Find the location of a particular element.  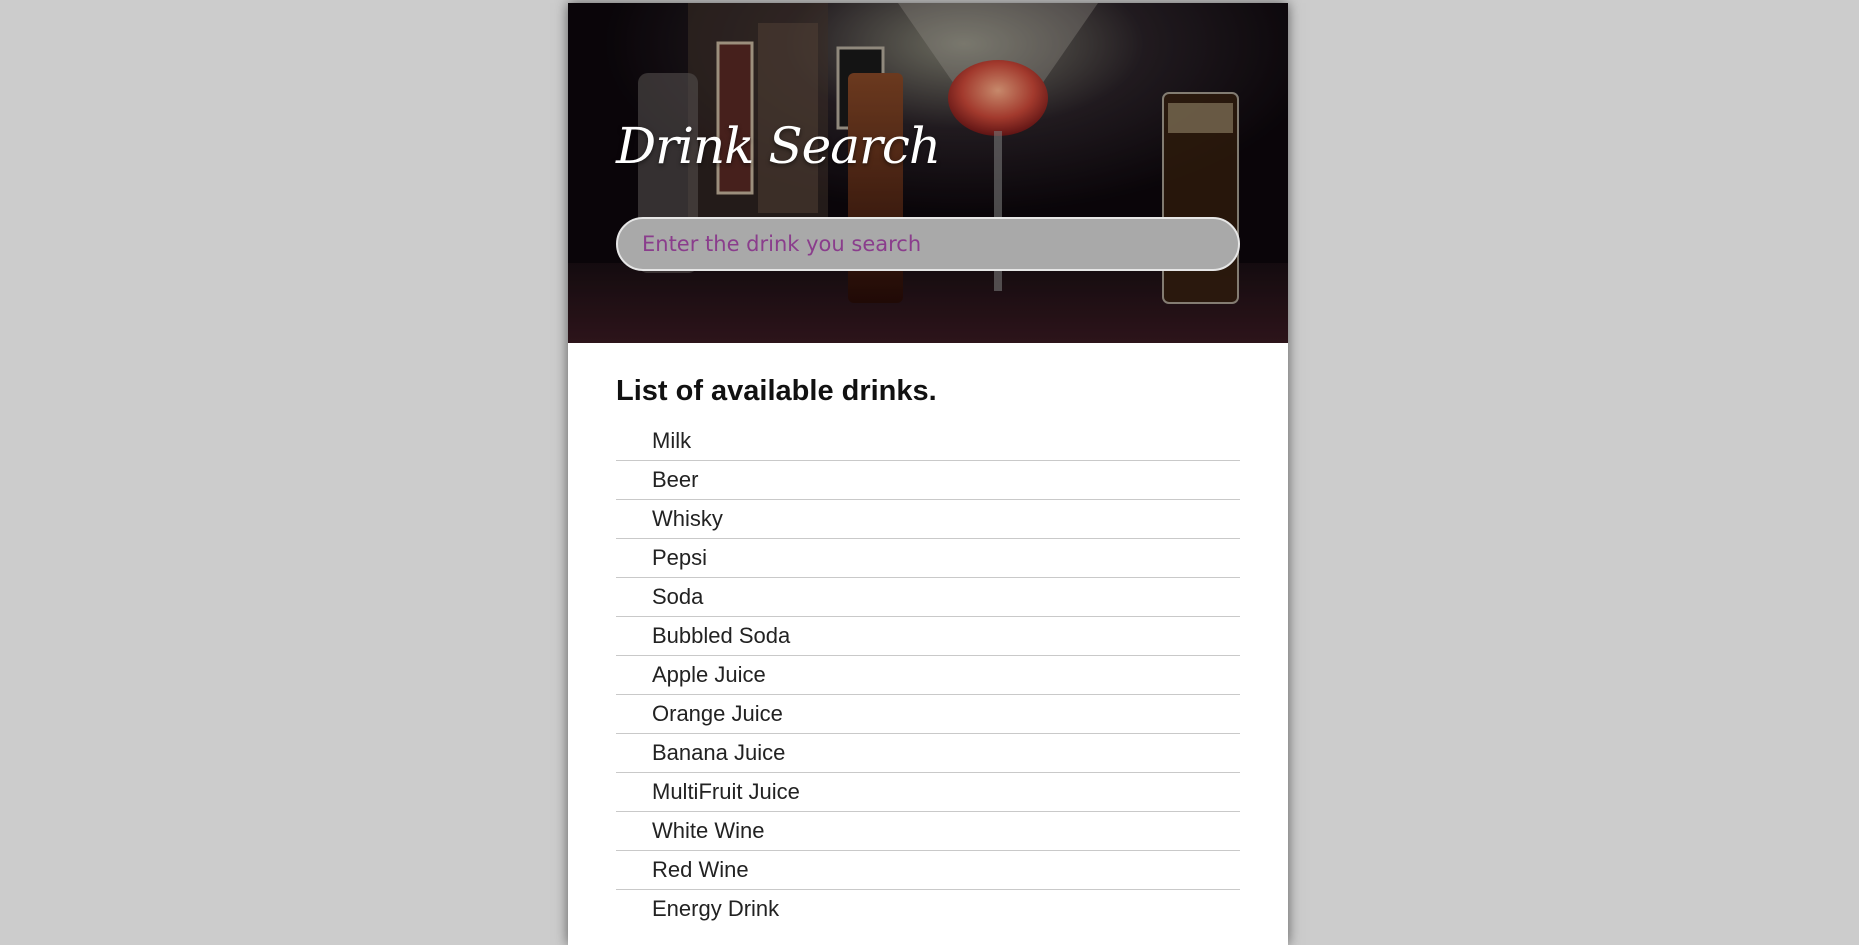

list-item: Red Wine is located at coordinates (928, 871).